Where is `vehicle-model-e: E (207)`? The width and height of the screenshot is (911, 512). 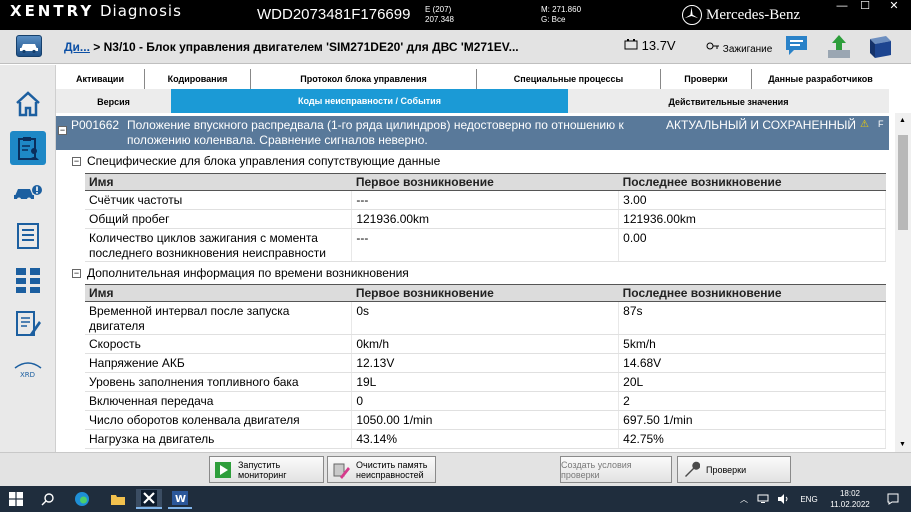 vehicle-model-e: E (207) is located at coordinates (438, 9).